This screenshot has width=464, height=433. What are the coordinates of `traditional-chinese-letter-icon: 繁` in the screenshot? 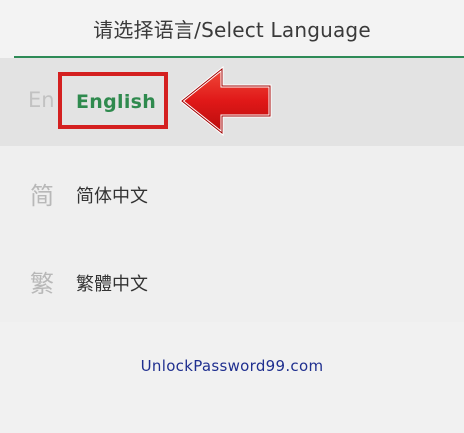 It's located at (42, 284).